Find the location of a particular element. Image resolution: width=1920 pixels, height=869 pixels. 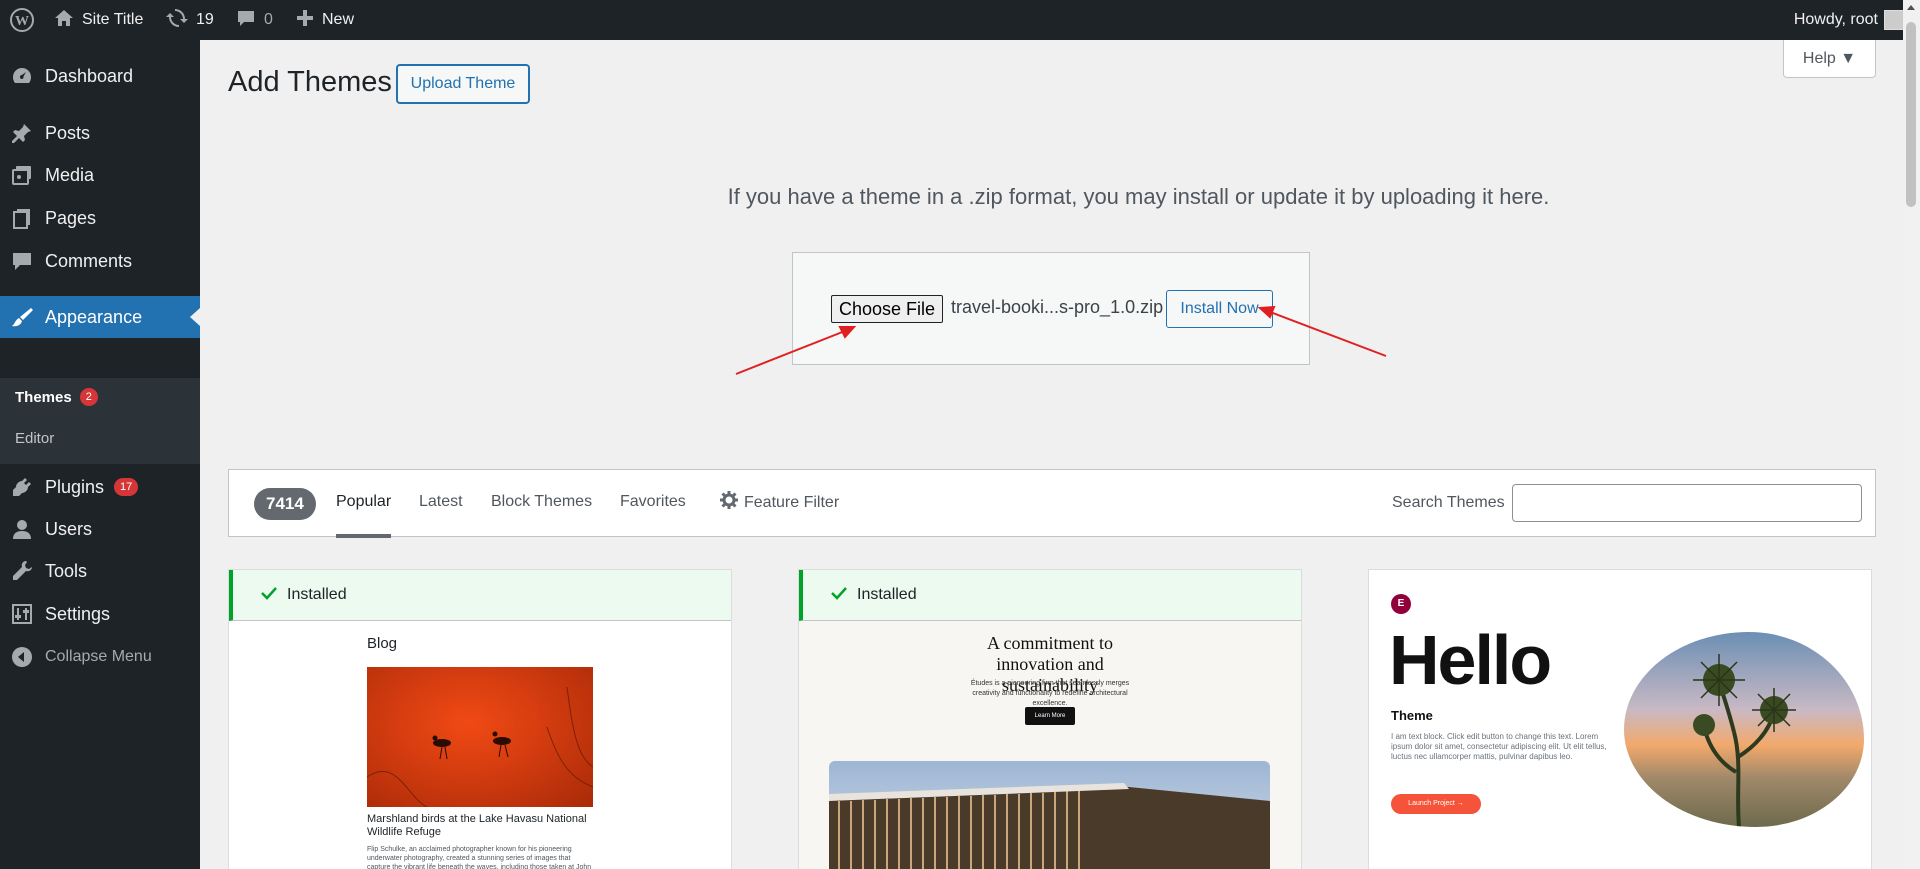

site-title: Site Title is located at coordinates (113, 19).